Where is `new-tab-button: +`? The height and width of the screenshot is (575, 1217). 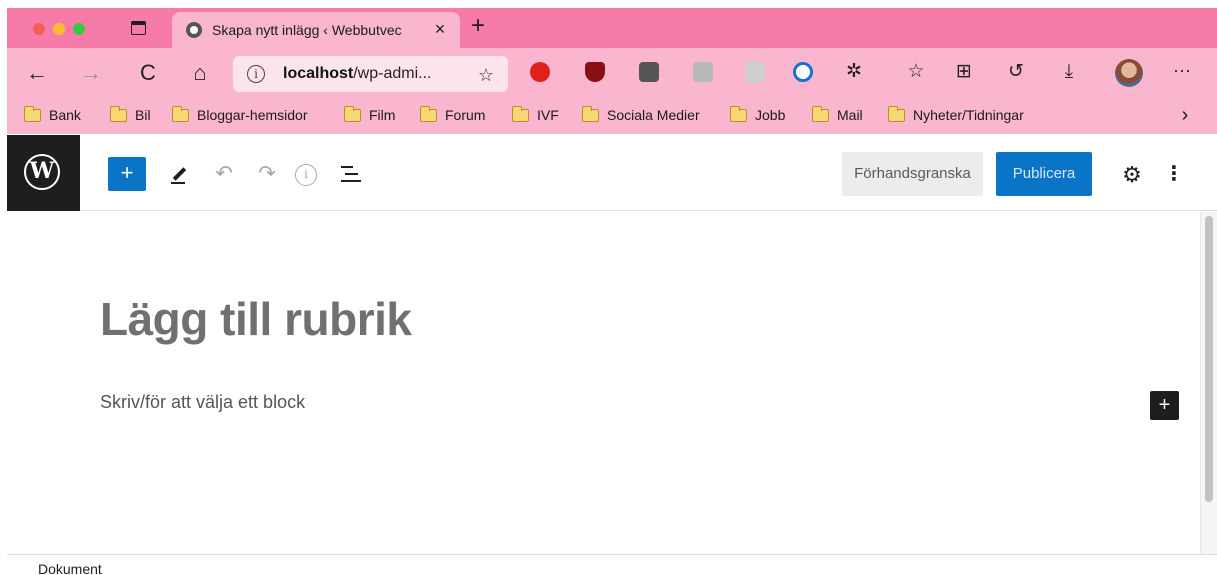
new-tab-button: + is located at coordinates (478, 26).